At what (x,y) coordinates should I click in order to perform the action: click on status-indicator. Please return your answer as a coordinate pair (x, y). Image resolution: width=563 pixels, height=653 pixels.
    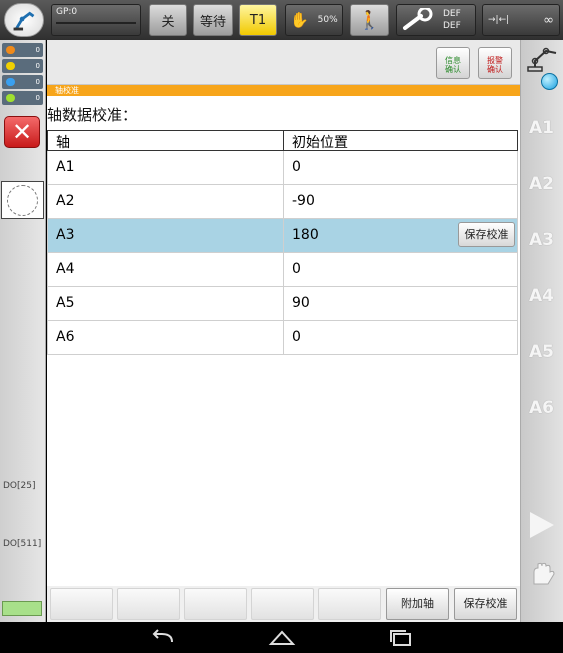
    Looking at the image, I should click on (22, 608).